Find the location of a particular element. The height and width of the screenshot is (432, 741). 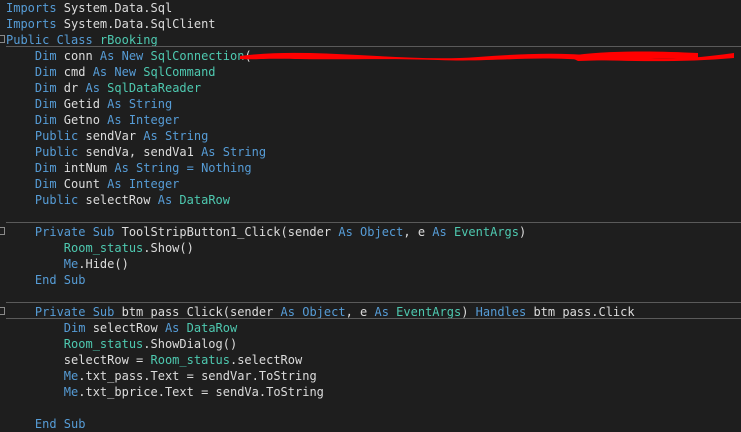

keyword-token: As Object is located at coordinates (313, 312).